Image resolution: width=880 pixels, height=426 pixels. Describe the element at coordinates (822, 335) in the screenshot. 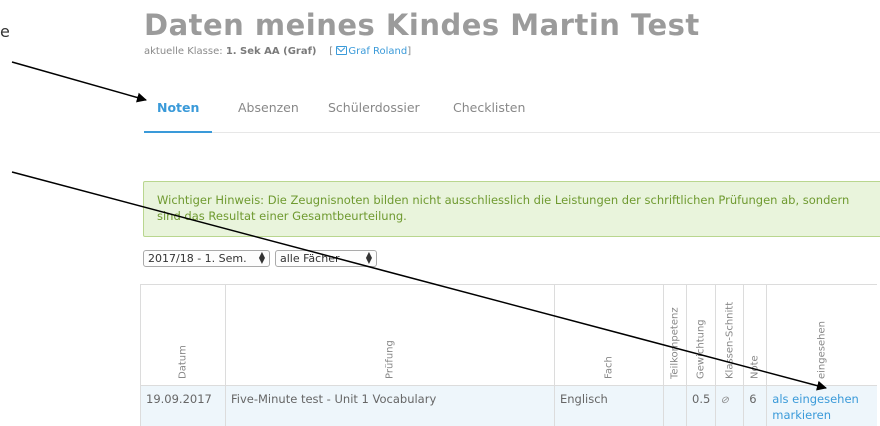

I see `column-header-eingesehen: eingesehen` at that location.